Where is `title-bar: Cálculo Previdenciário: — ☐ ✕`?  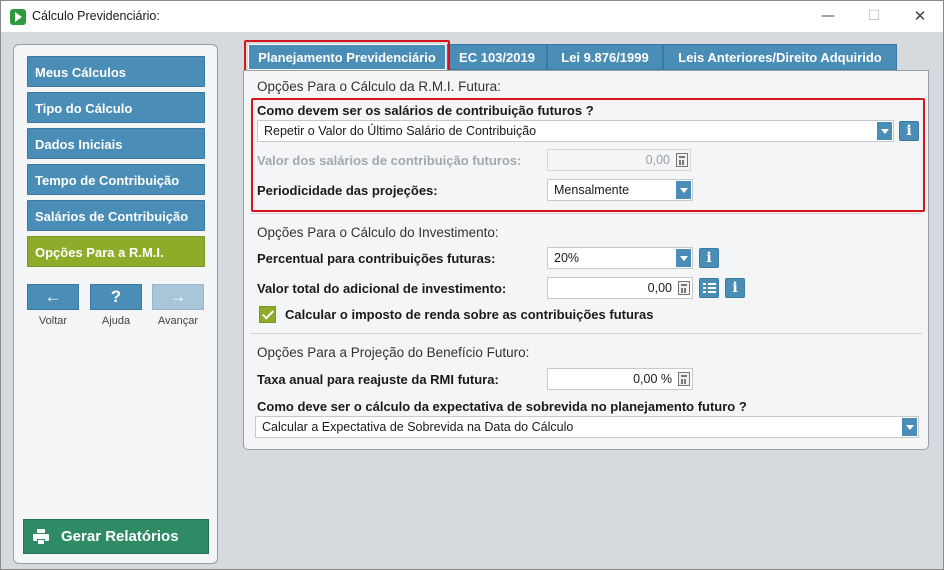
title-bar: Cálculo Previdenciário: — ☐ ✕ is located at coordinates (472, 16).